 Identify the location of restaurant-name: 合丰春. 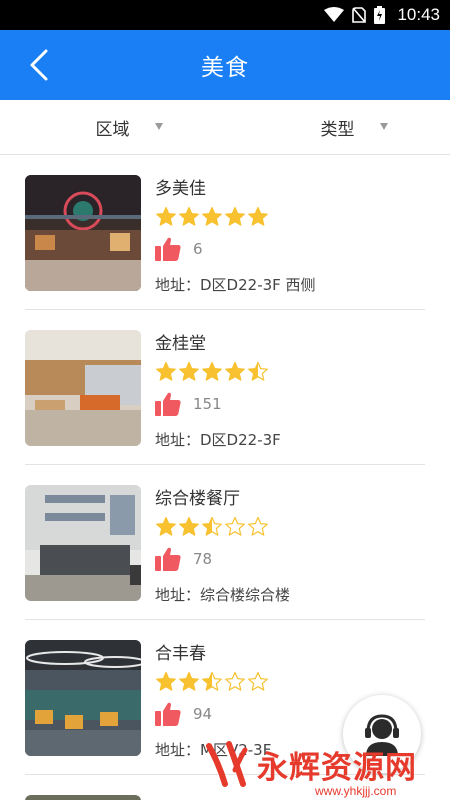
(180, 654).